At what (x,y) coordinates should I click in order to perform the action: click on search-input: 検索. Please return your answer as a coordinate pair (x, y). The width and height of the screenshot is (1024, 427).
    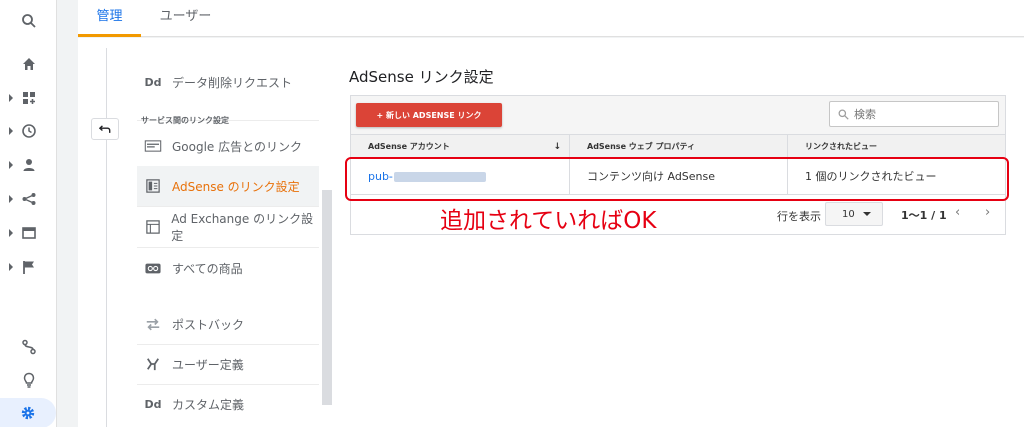
    Looking at the image, I should click on (914, 114).